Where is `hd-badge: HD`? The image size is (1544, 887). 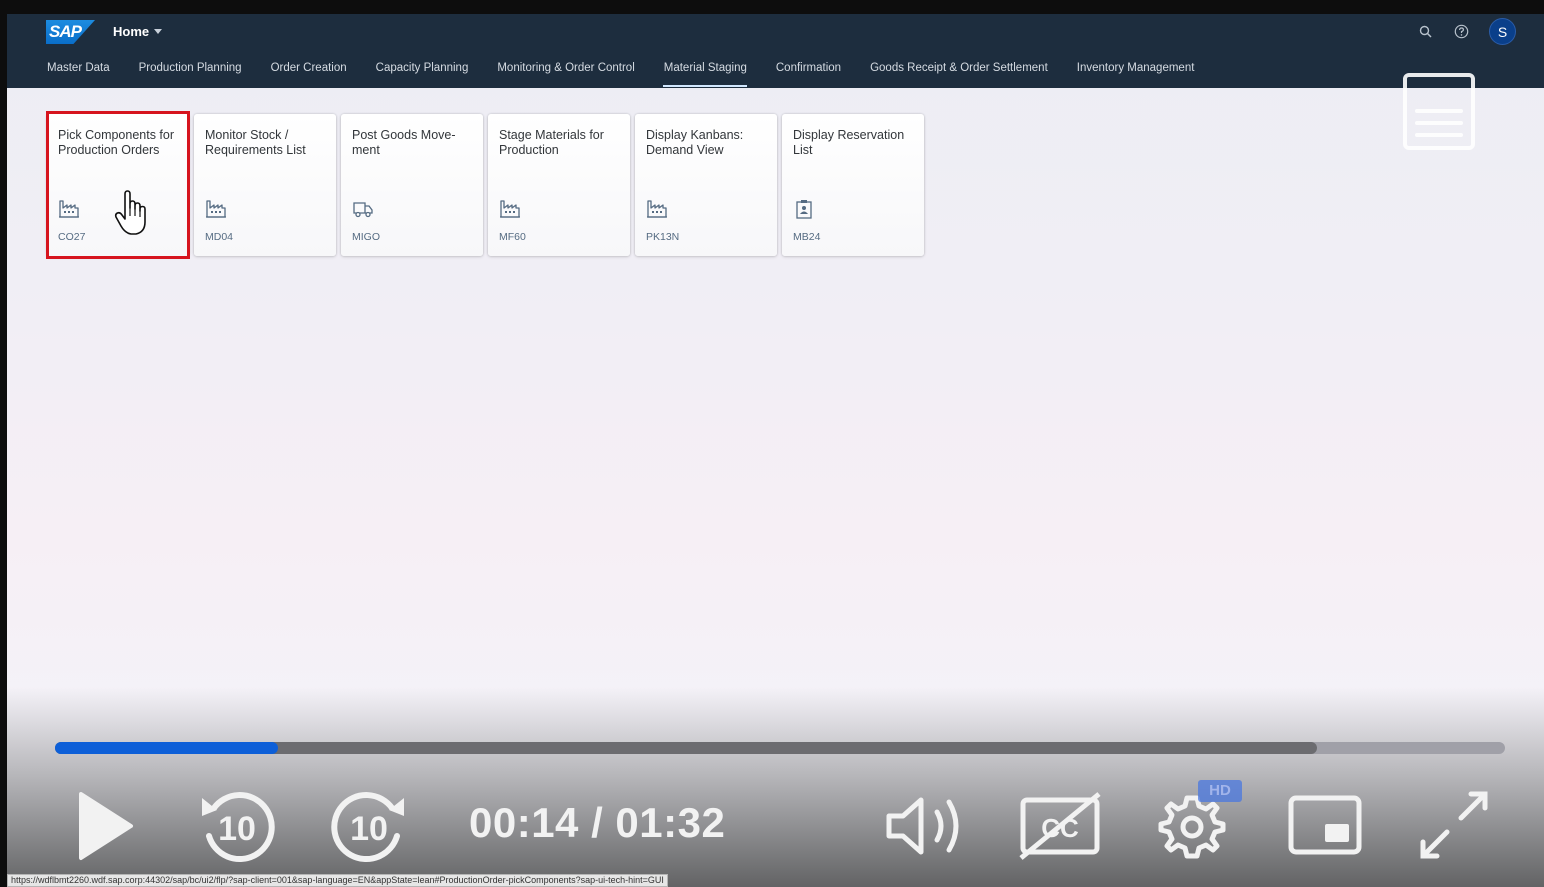 hd-badge: HD is located at coordinates (1220, 791).